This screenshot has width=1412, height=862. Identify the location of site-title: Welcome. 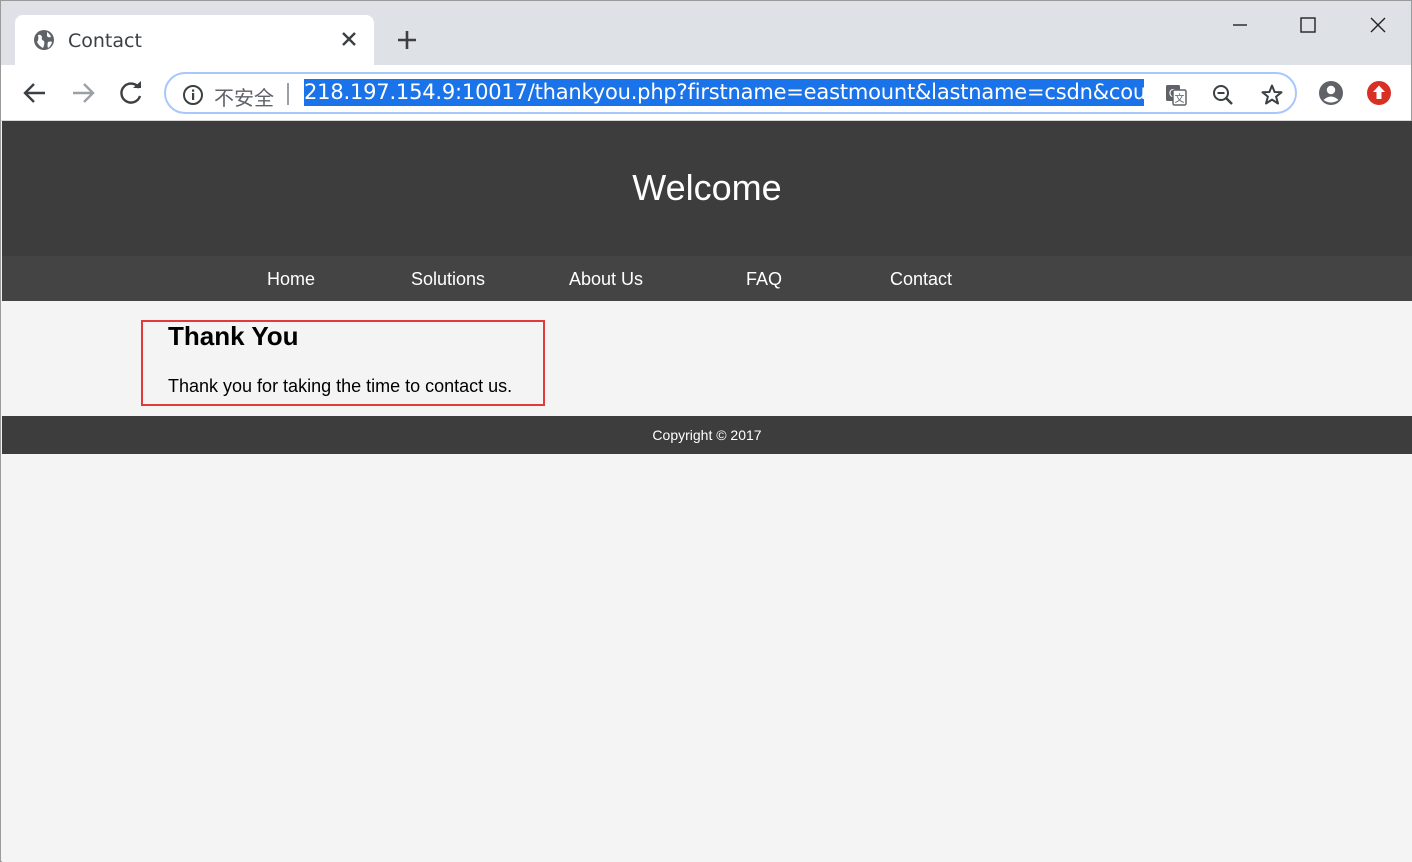
(707, 187).